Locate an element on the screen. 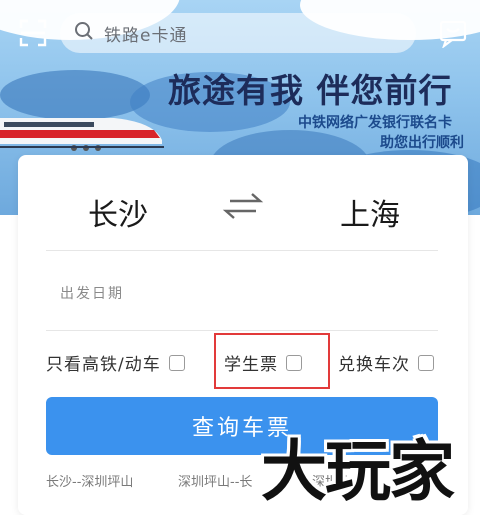  banner-slogan: 旅途有我 伴您前行 is located at coordinates (310, 90).